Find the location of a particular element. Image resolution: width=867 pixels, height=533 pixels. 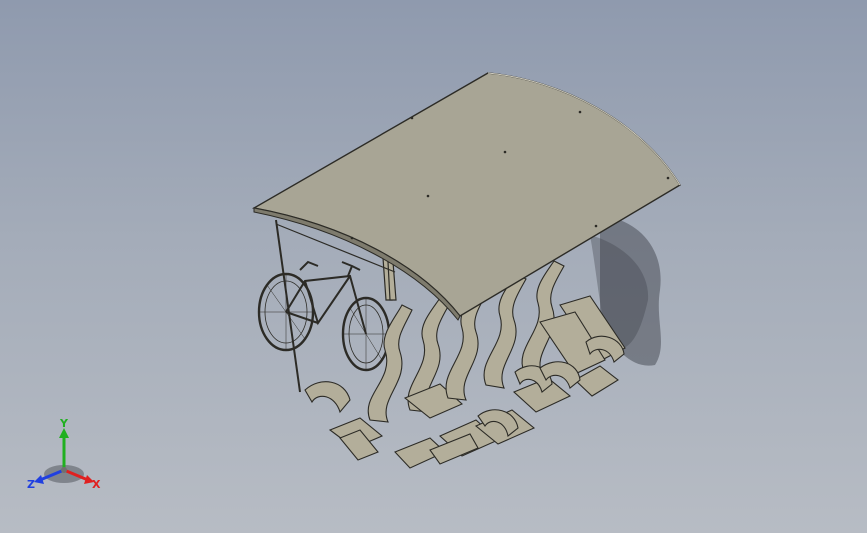

y-axis-label: Y is located at coordinates (64, 424).